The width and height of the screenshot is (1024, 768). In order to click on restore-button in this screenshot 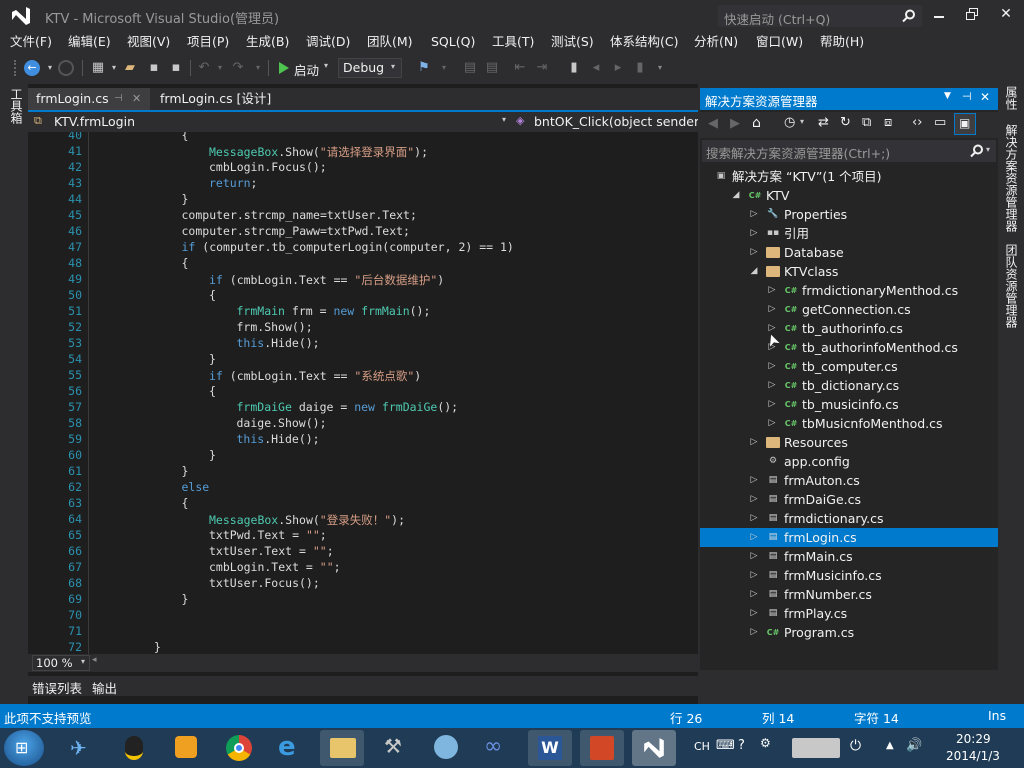, I will do `click(973, 15)`.